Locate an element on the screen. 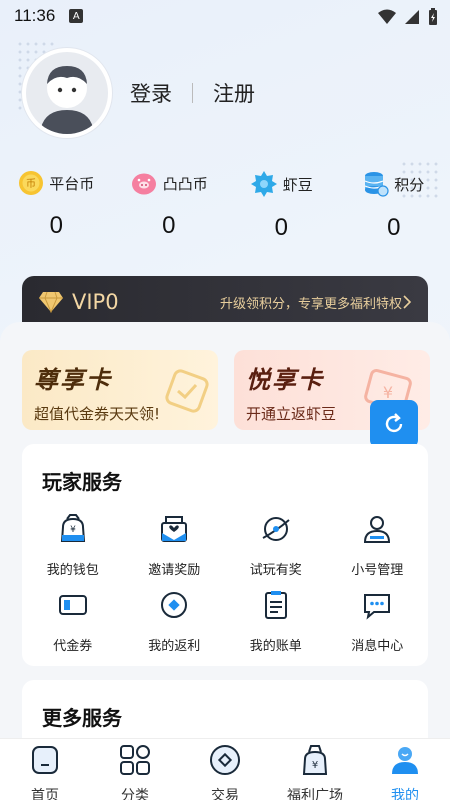 Image resolution: width=450 pixels, height=800 pixels. premium-card: 尊享卡 超值代金券天天领! is located at coordinates (120, 390).